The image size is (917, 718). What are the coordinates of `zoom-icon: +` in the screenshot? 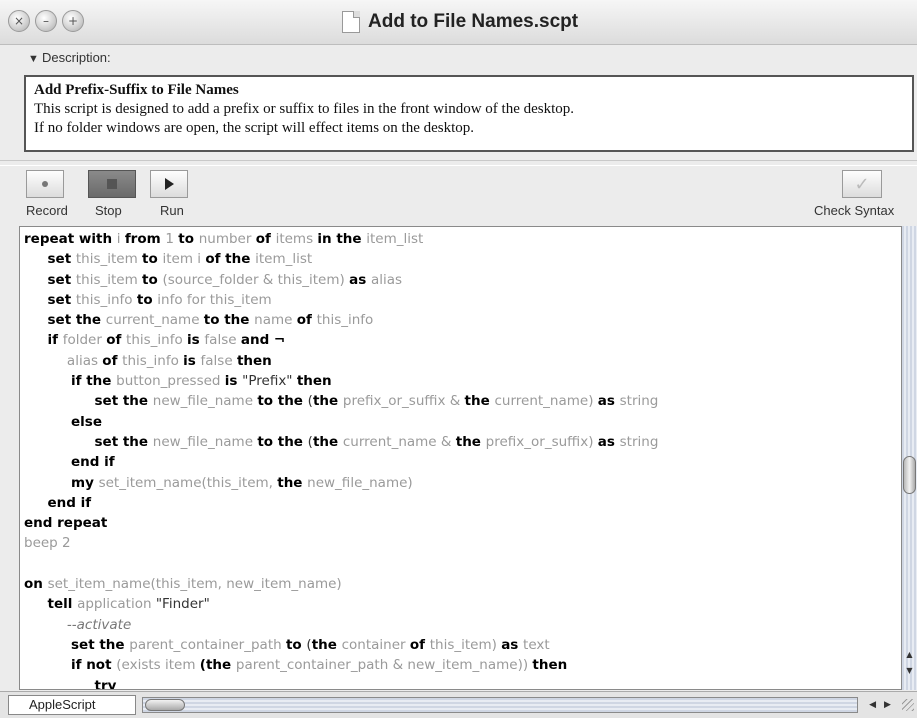 It's located at (73, 21).